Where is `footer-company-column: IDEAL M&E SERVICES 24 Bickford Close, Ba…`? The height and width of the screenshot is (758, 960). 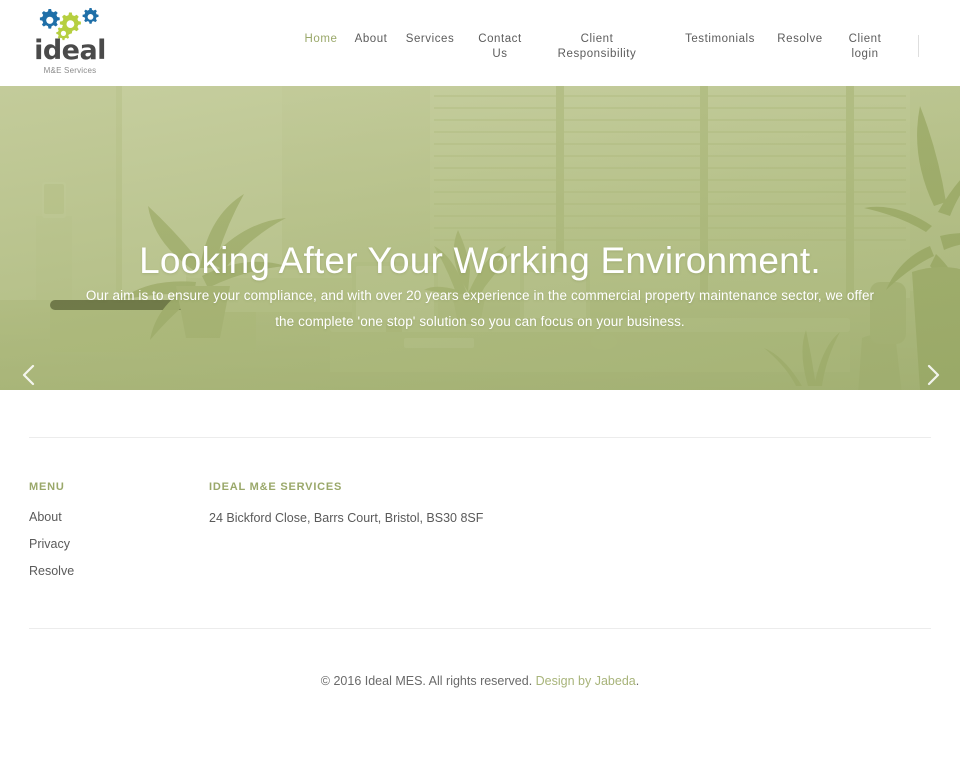
footer-company-column: IDEAL M&E SERVICES 24 Bickford Close, Ba… is located at coordinates (419, 503).